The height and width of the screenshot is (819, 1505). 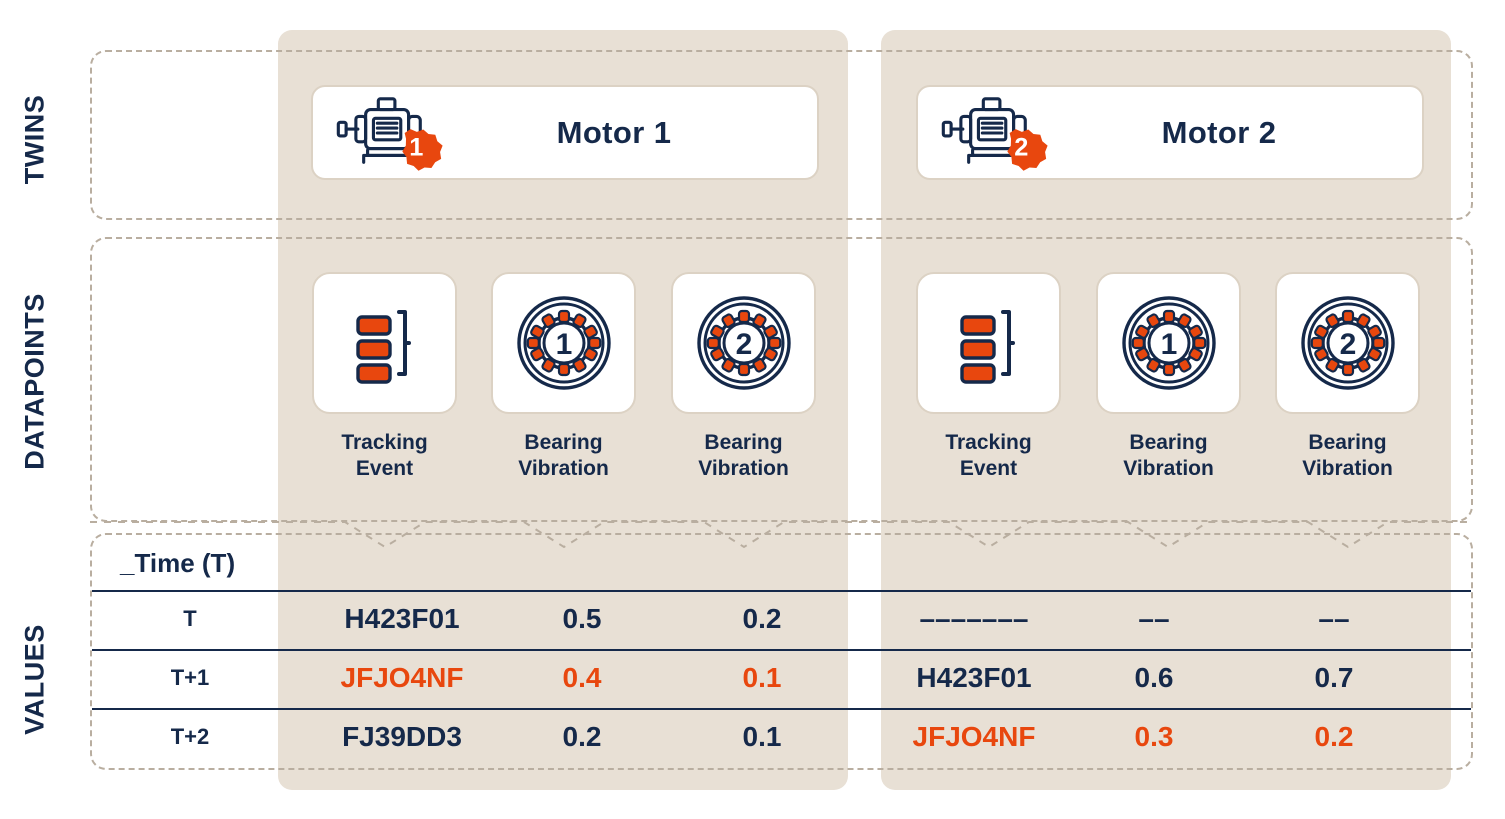 I want to click on cell-motor-1-bearing-1: 0.5, so click(x=582, y=618).